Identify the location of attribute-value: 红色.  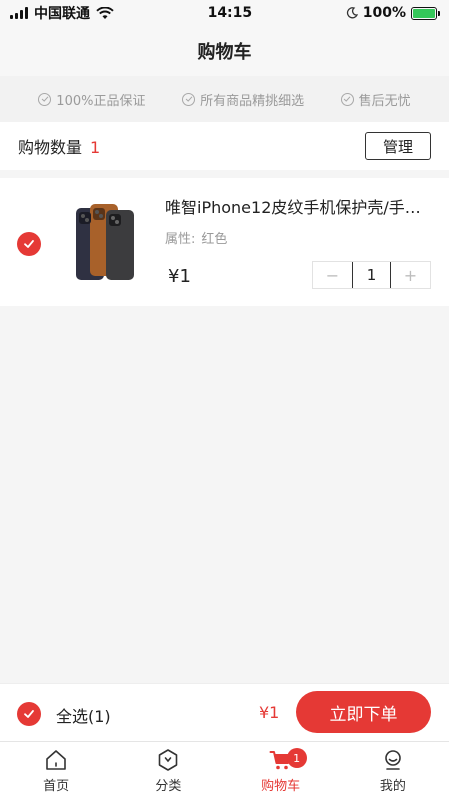
(214, 239).